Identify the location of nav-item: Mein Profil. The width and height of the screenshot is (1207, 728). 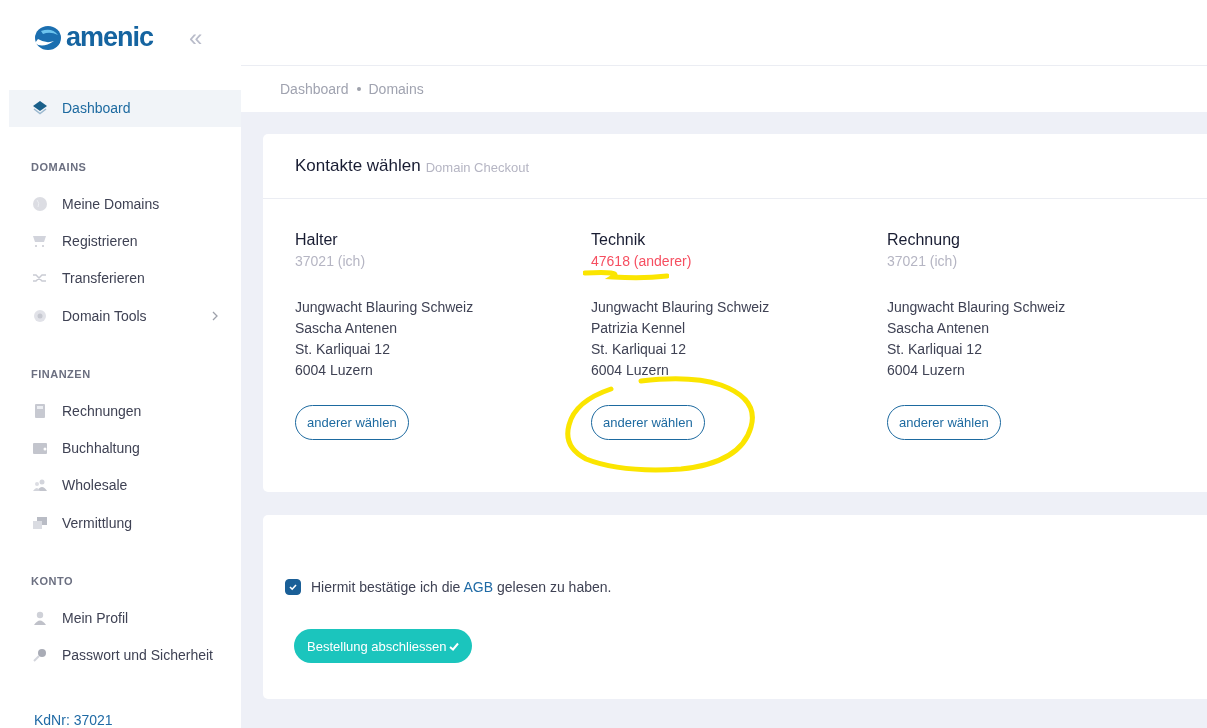
(125, 618).